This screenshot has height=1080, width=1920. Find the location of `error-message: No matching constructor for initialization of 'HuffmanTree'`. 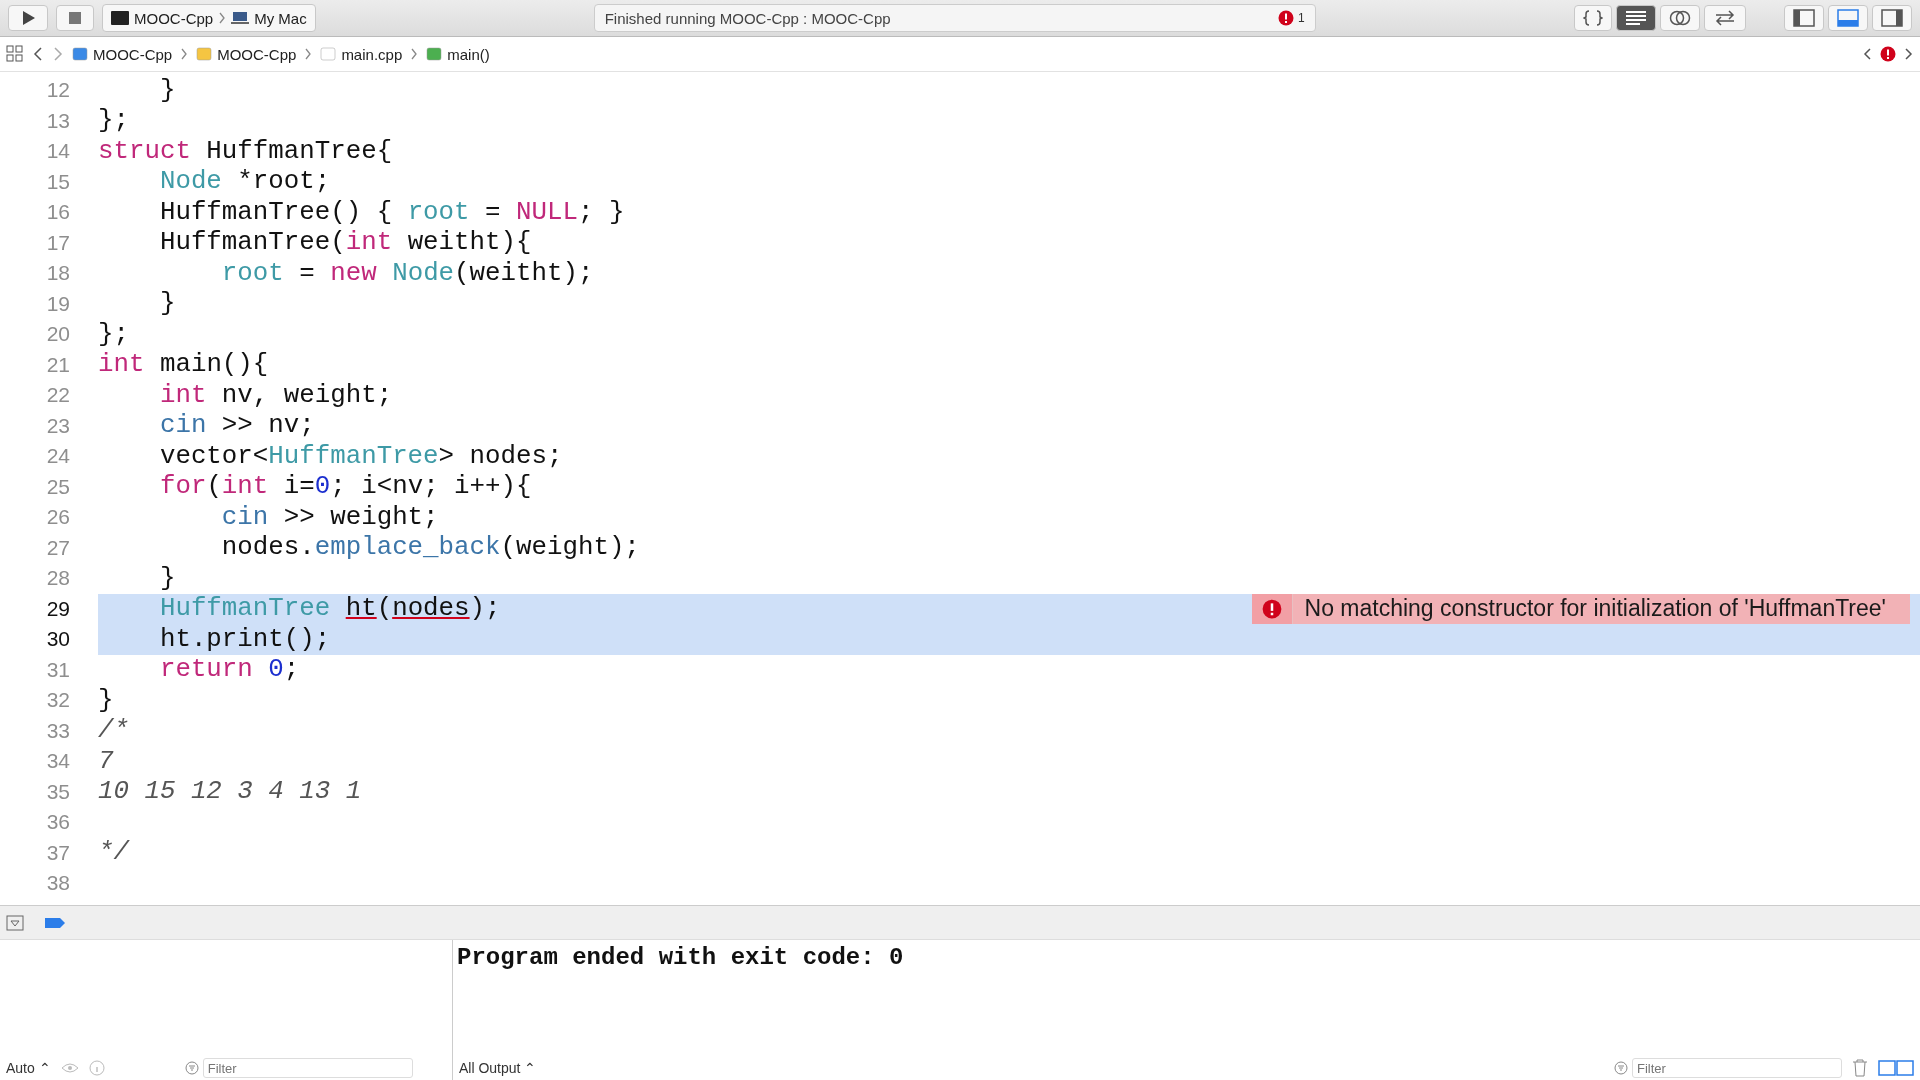

error-message: No matching constructor for initialization of 'HuffmanTree' is located at coordinates (1580, 608).